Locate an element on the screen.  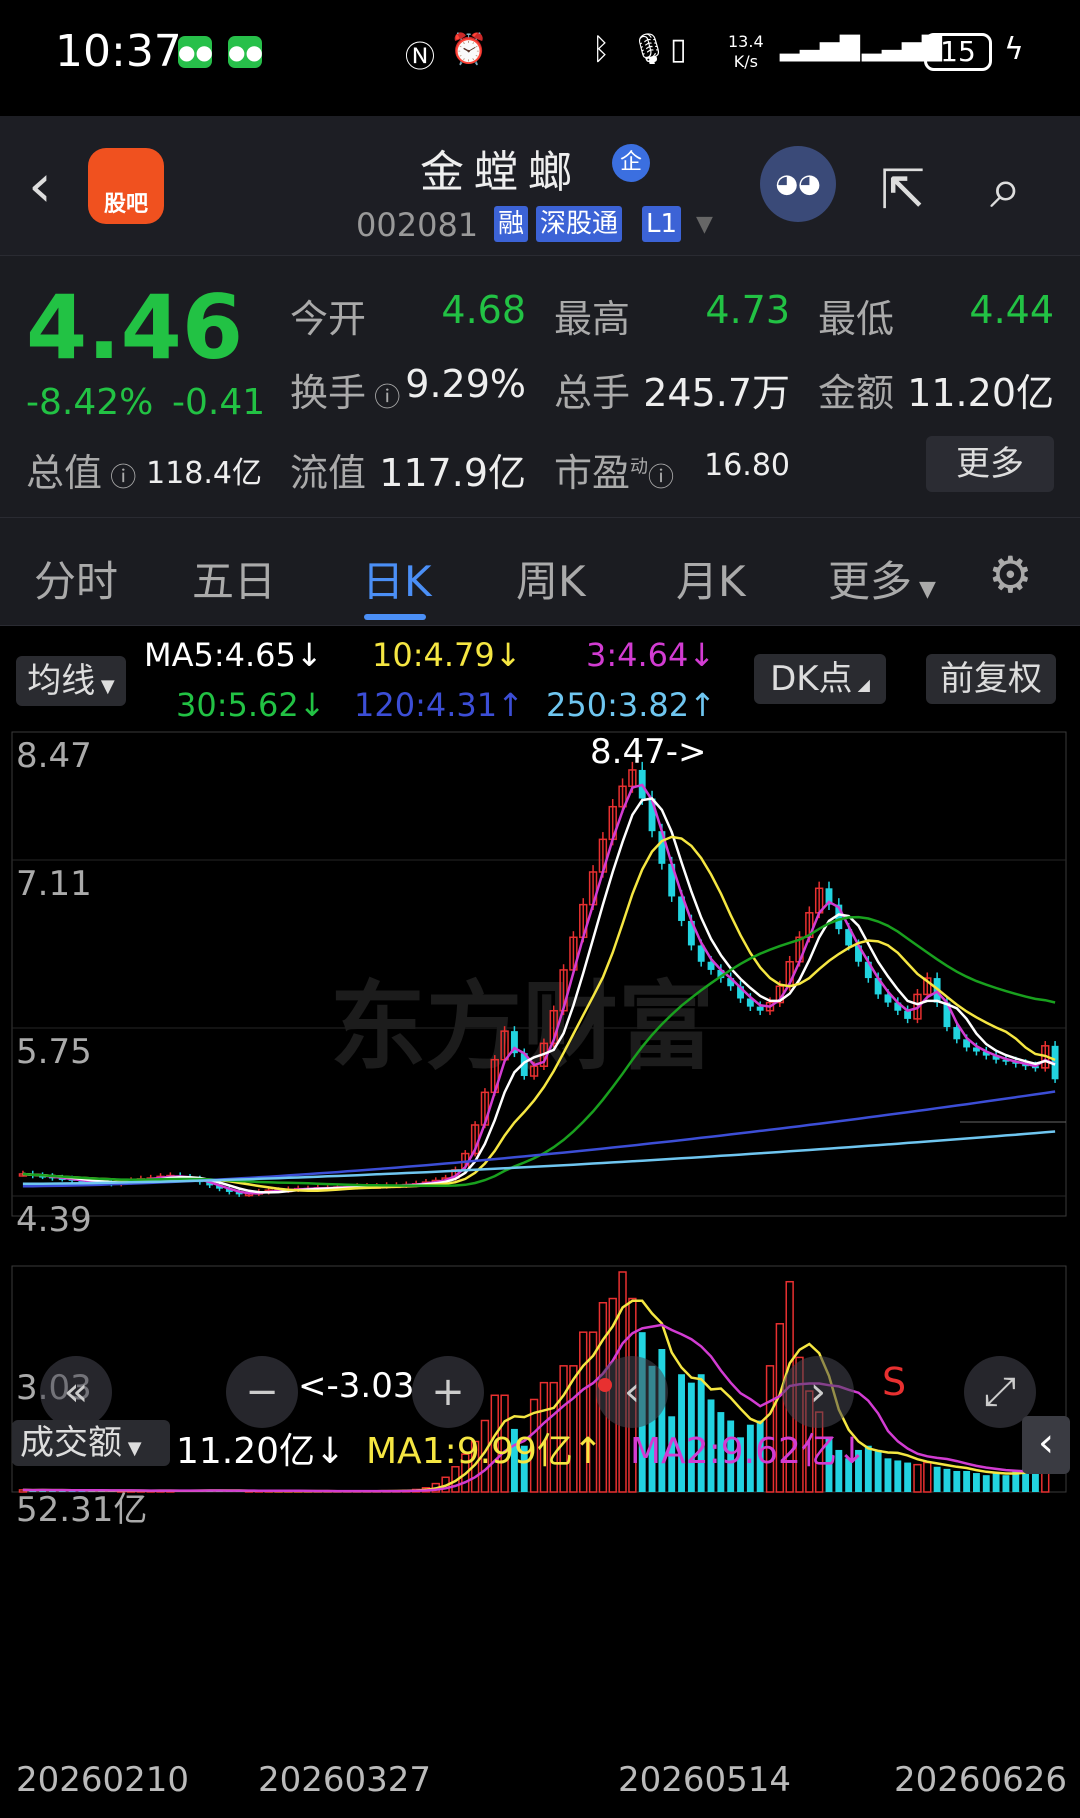
low-label: 最低 is located at coordinates (856, 319).